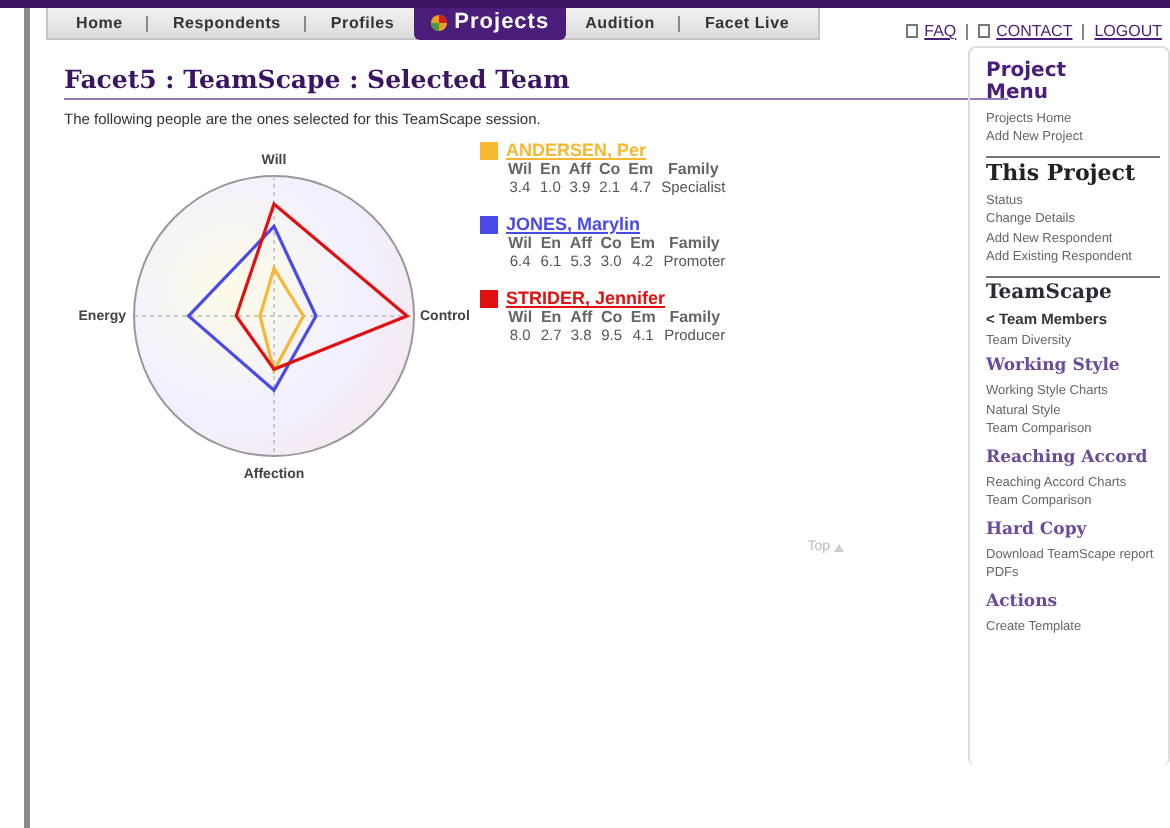 Image resolution: width=1170 pixels, height=828 pixels. I want to click on menu-heading: This Project, so click(1062, 173).